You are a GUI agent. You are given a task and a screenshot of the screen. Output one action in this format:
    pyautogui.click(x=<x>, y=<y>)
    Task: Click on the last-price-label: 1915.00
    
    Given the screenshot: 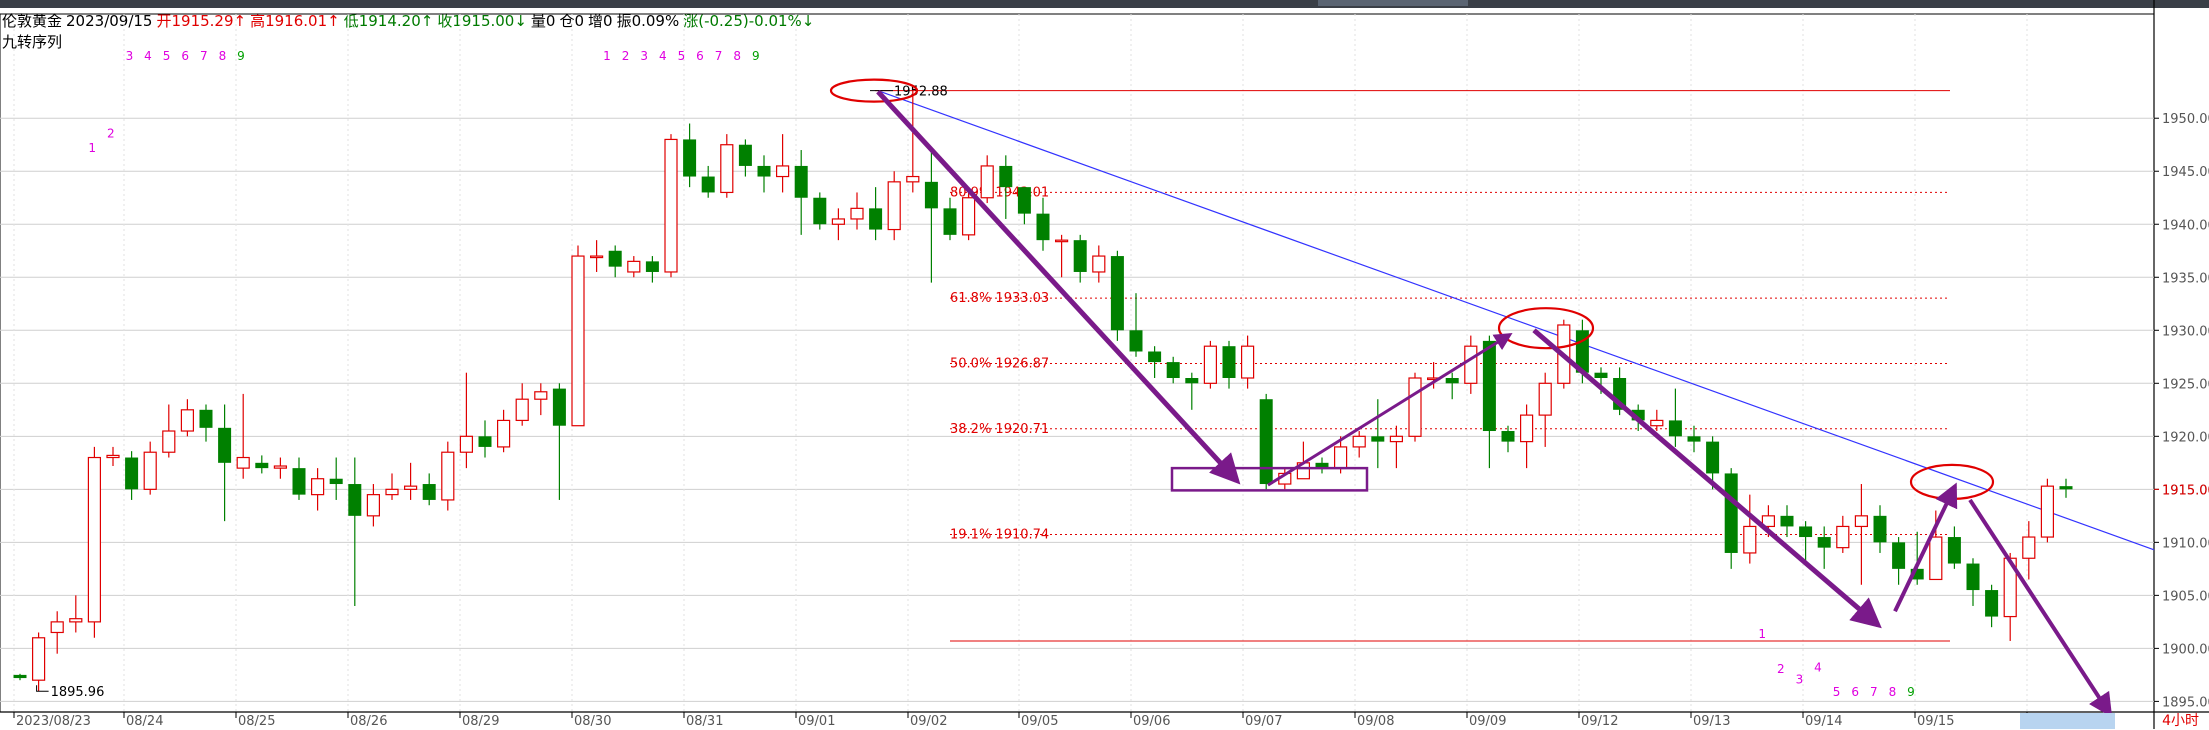 What is the action you would take?
    pyautogui.click(x=2185, y=490)
    